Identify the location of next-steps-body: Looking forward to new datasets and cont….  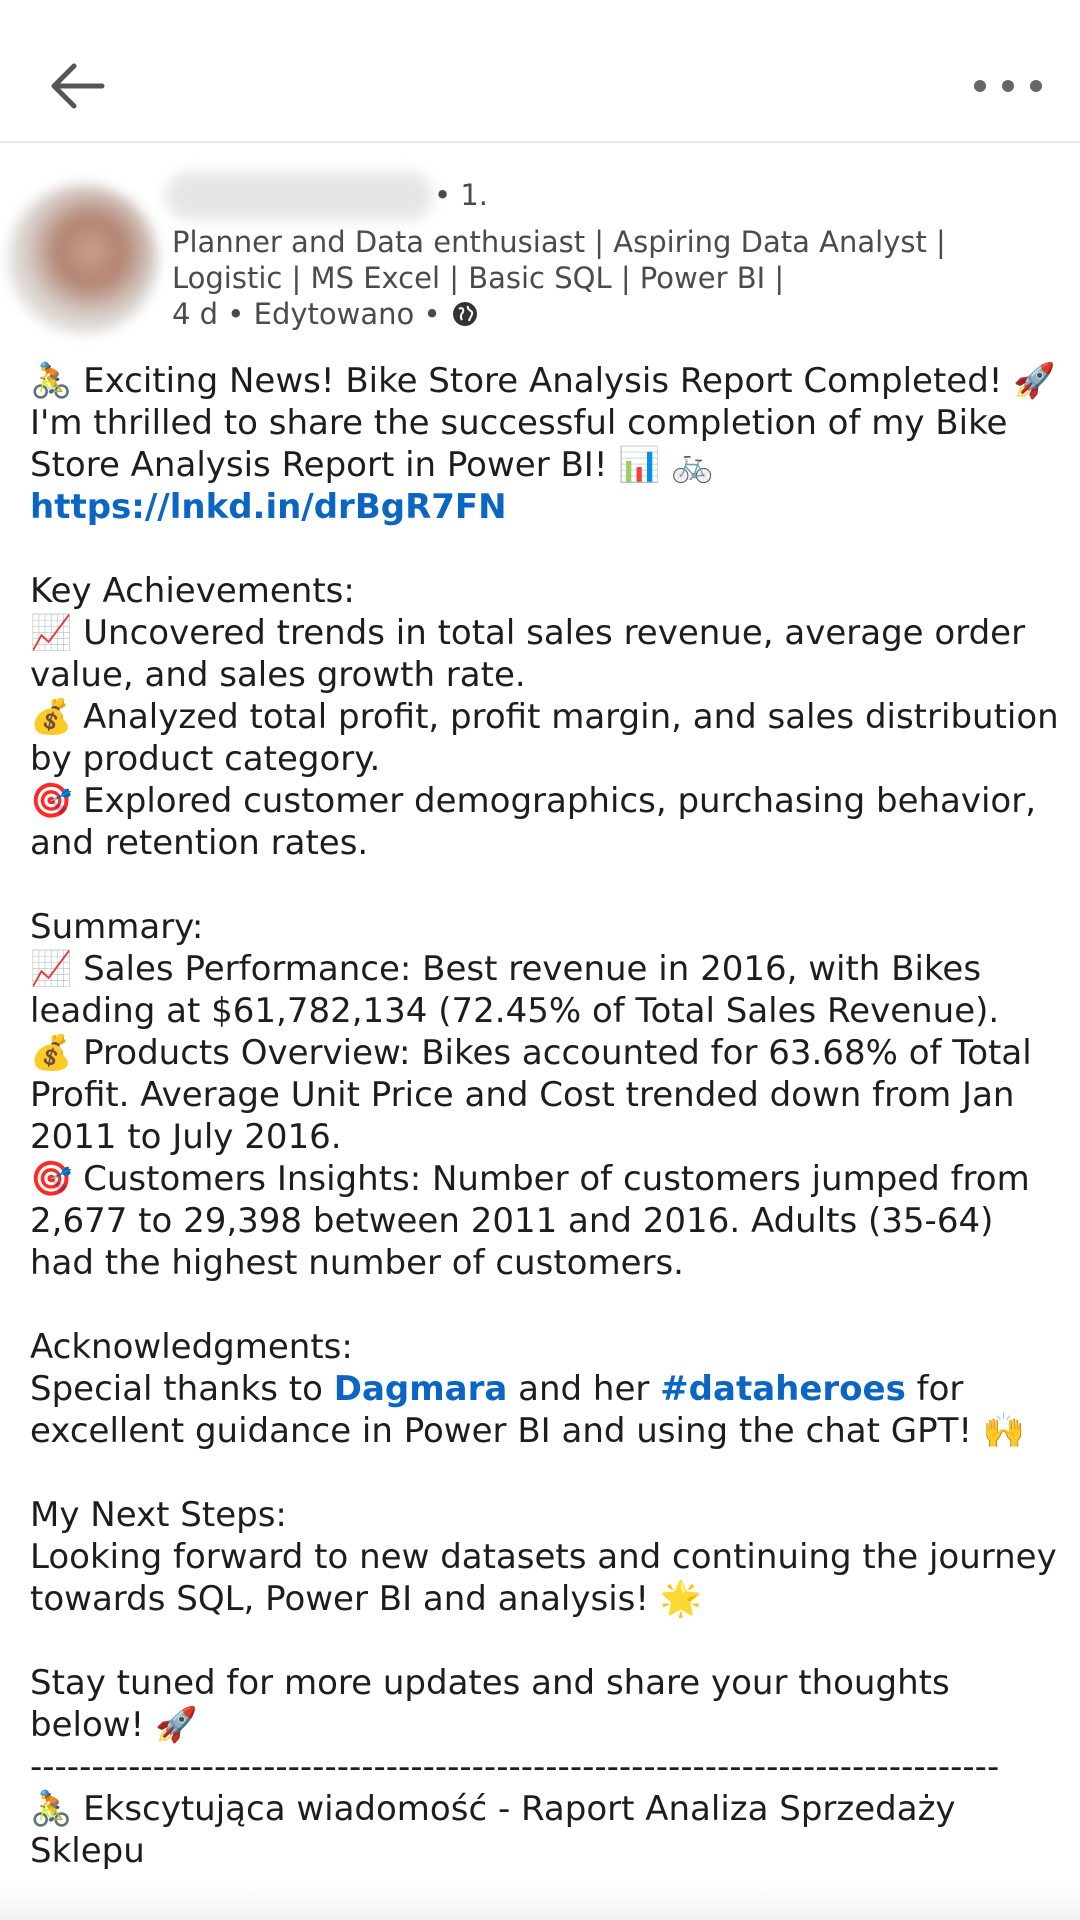
(549, 1578).